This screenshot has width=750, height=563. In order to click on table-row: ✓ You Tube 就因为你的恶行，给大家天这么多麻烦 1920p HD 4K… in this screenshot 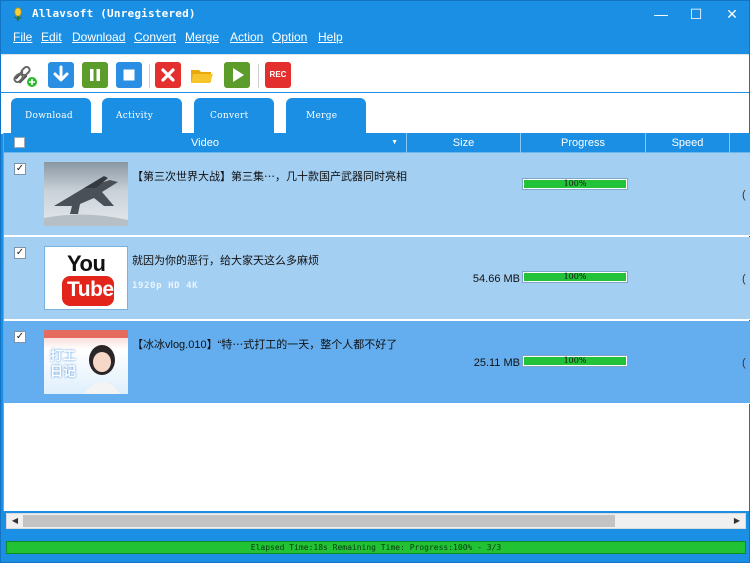, I will do `click(377, 278)`.